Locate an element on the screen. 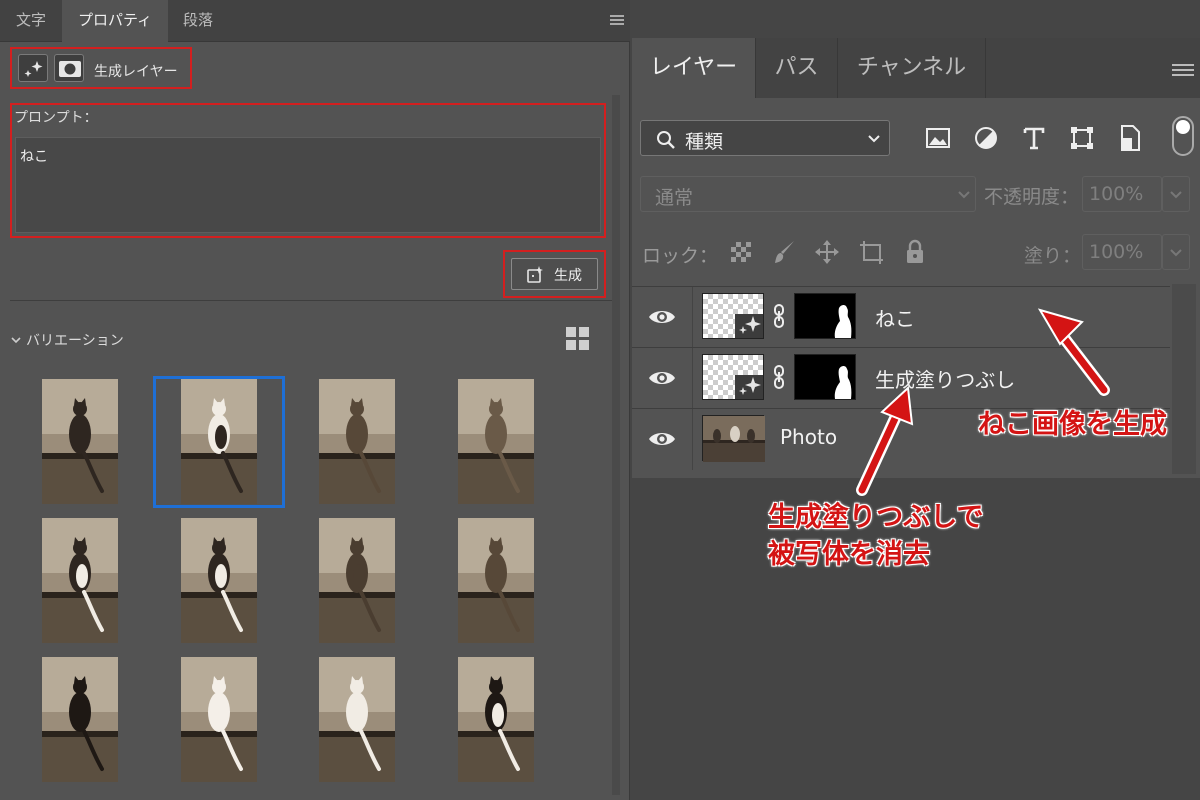 The height and width of the screenshot is (800, 1200). annotation-remove-line2: 被写体を消去 is located at coordinates (849, 554).